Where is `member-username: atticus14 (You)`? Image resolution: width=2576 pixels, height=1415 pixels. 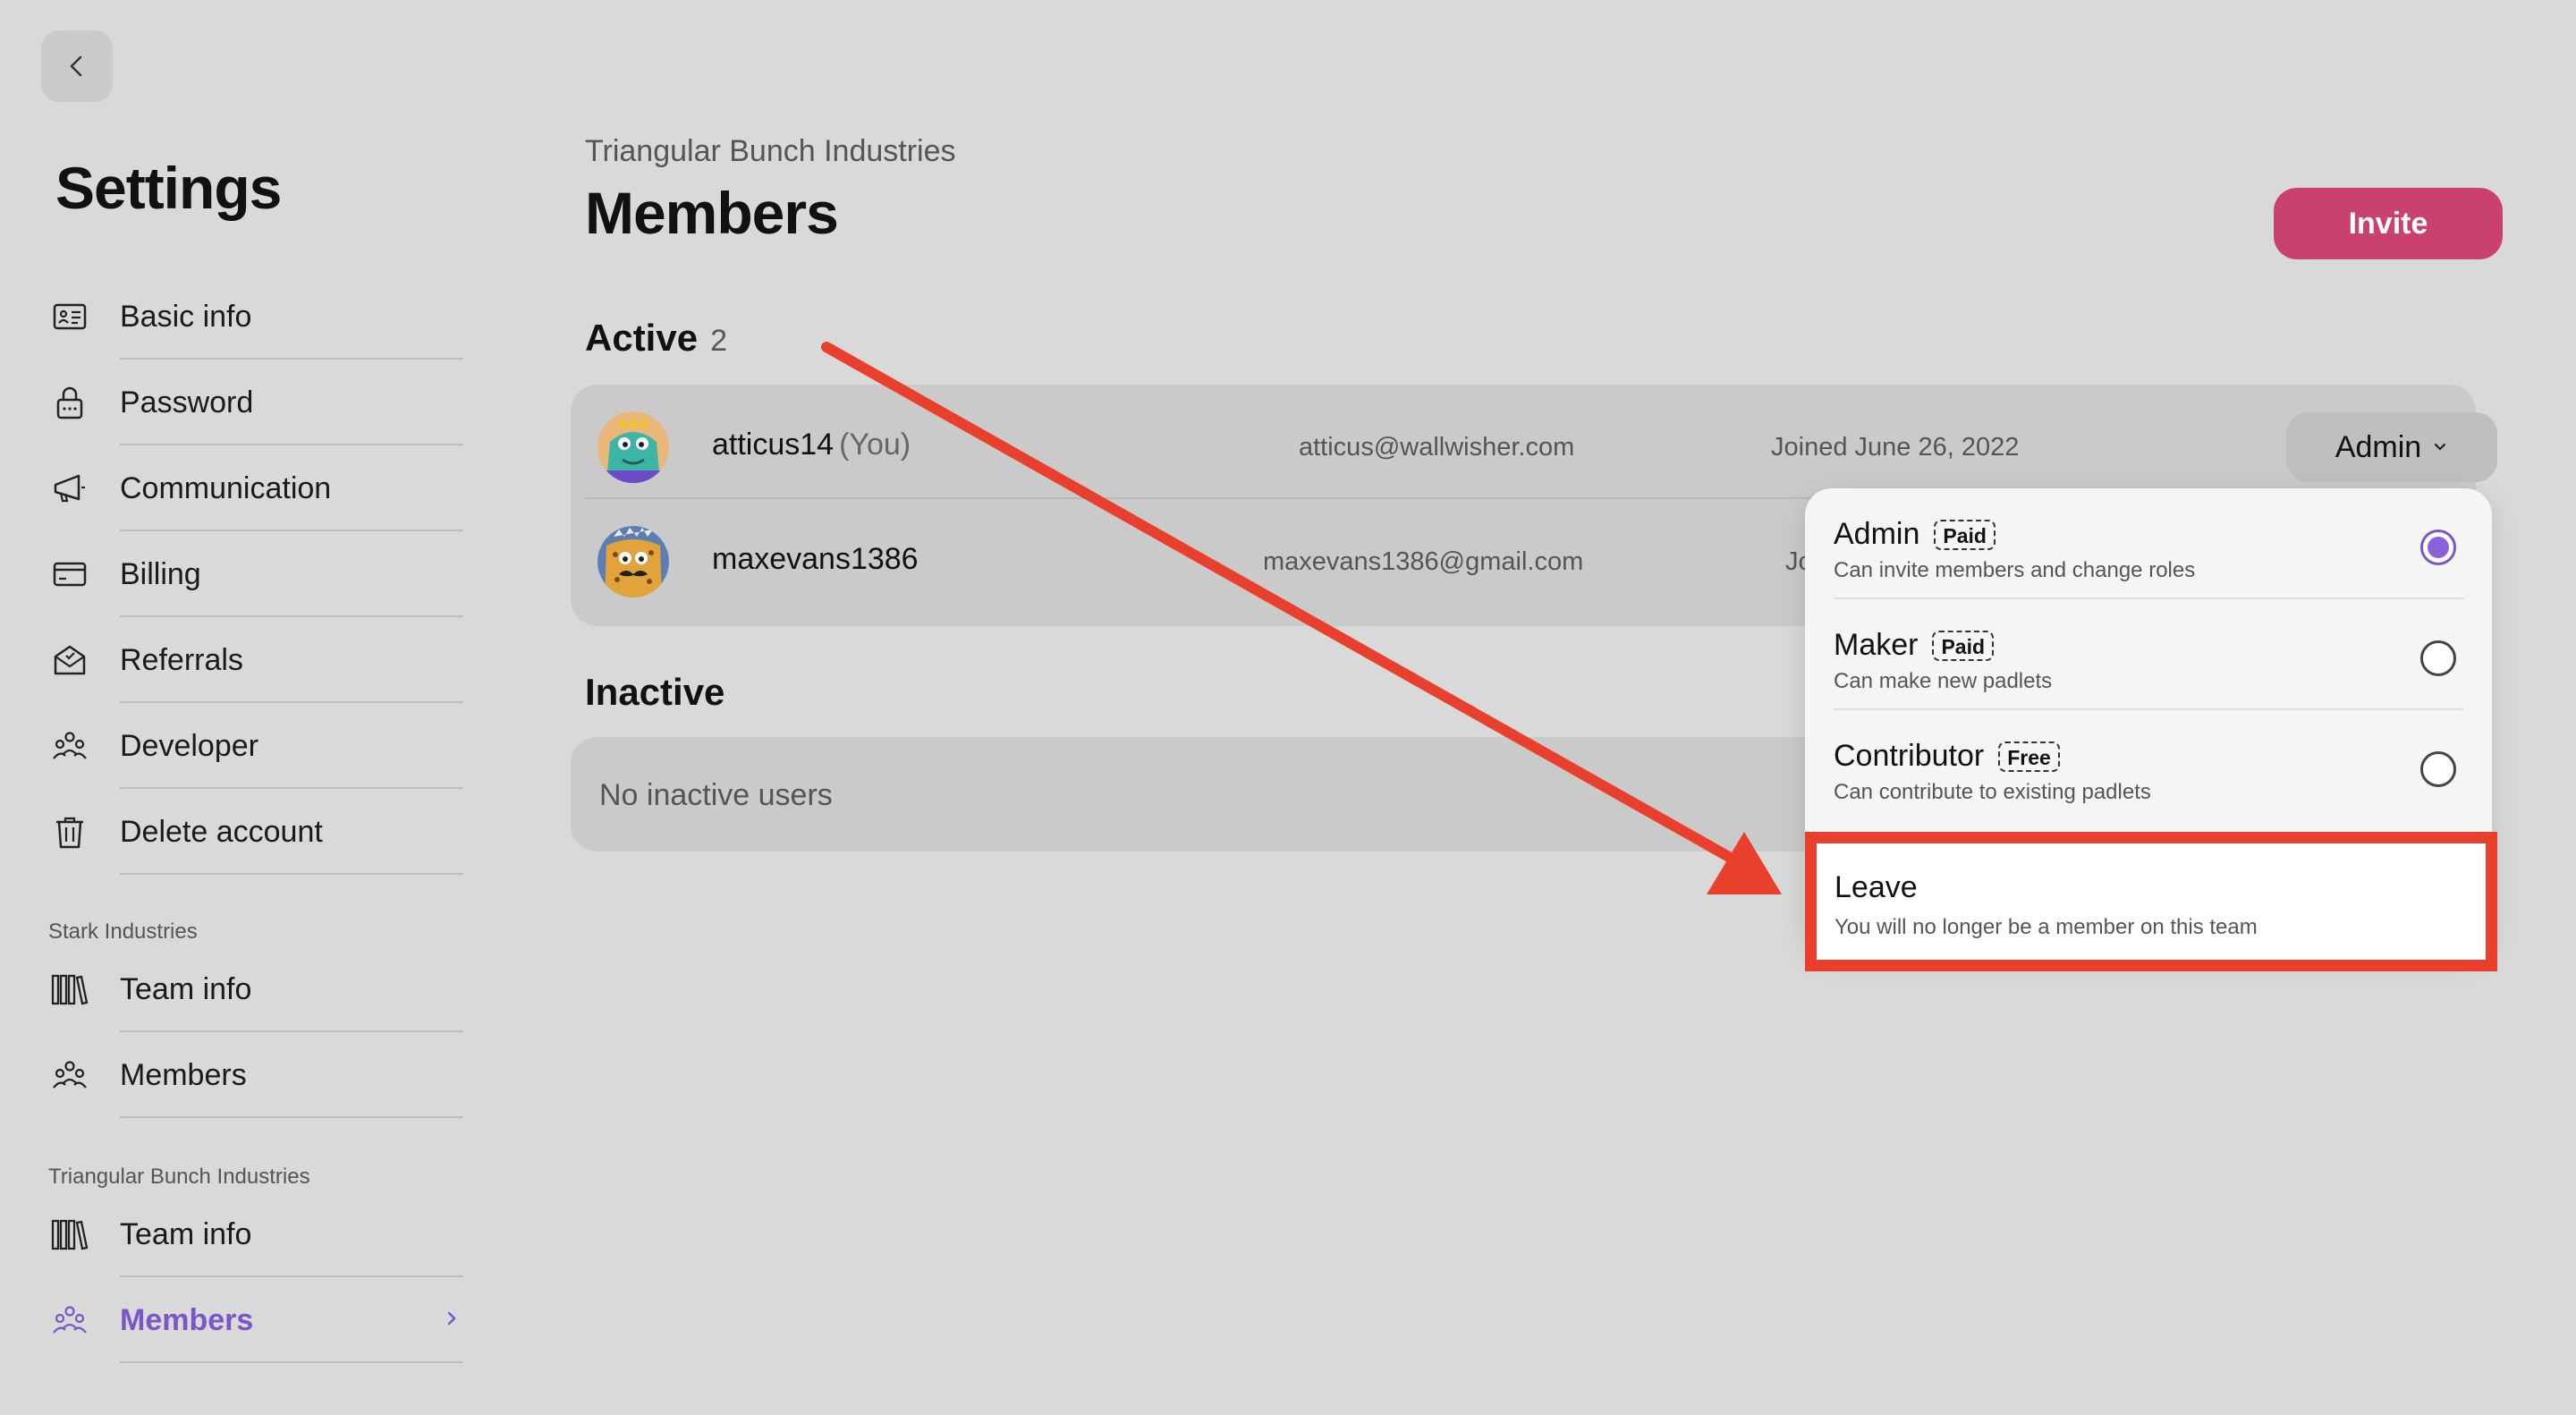
member-username: atticus14 (You) is located at coordinates (811, 445).